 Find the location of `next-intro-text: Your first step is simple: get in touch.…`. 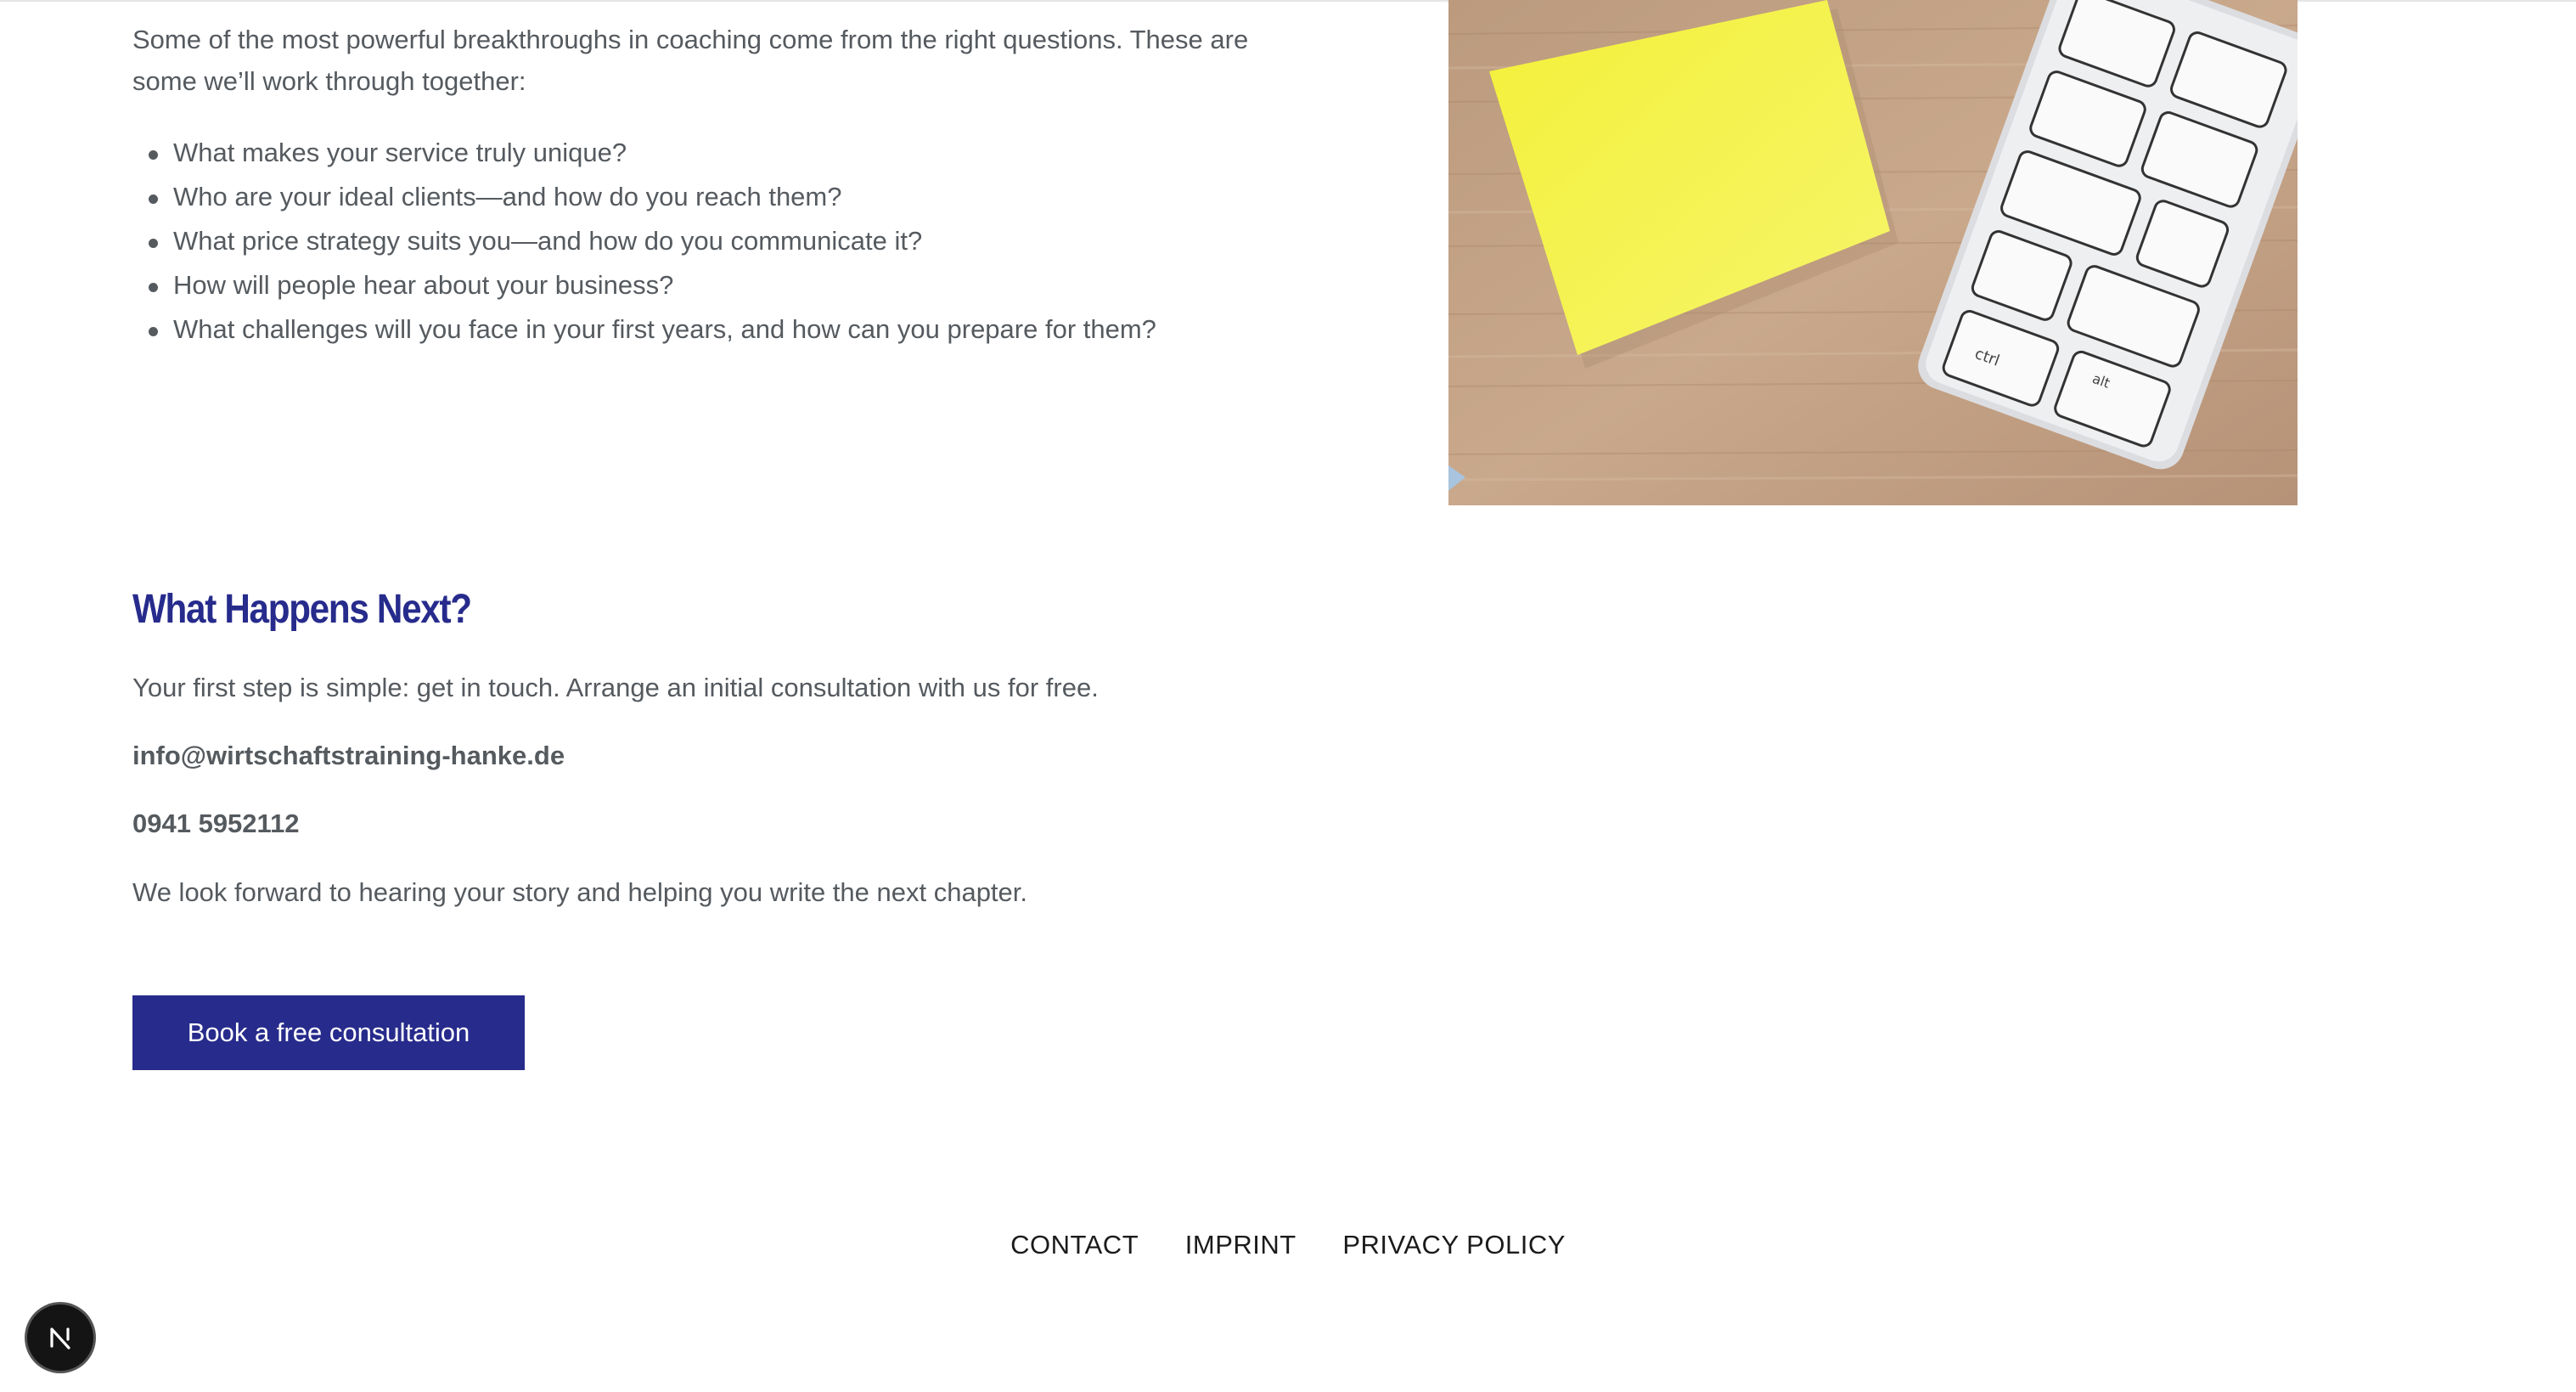

next-intro-text: Your first step is simple: get in touch.… is located at coordinates (615, 688).